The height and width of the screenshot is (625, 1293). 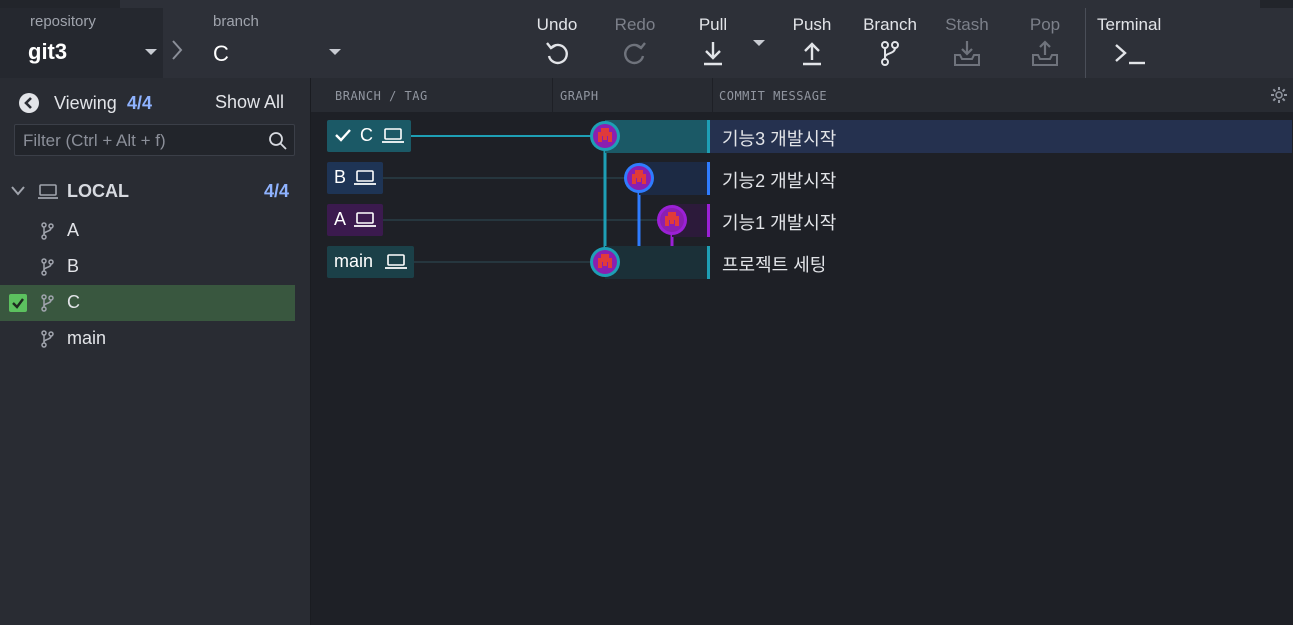 What do you see at coordinates (163, 103) in the screenshot?
I see `viewing-header: Viewing 4/4 Show All` at bounding box center [163, 103].